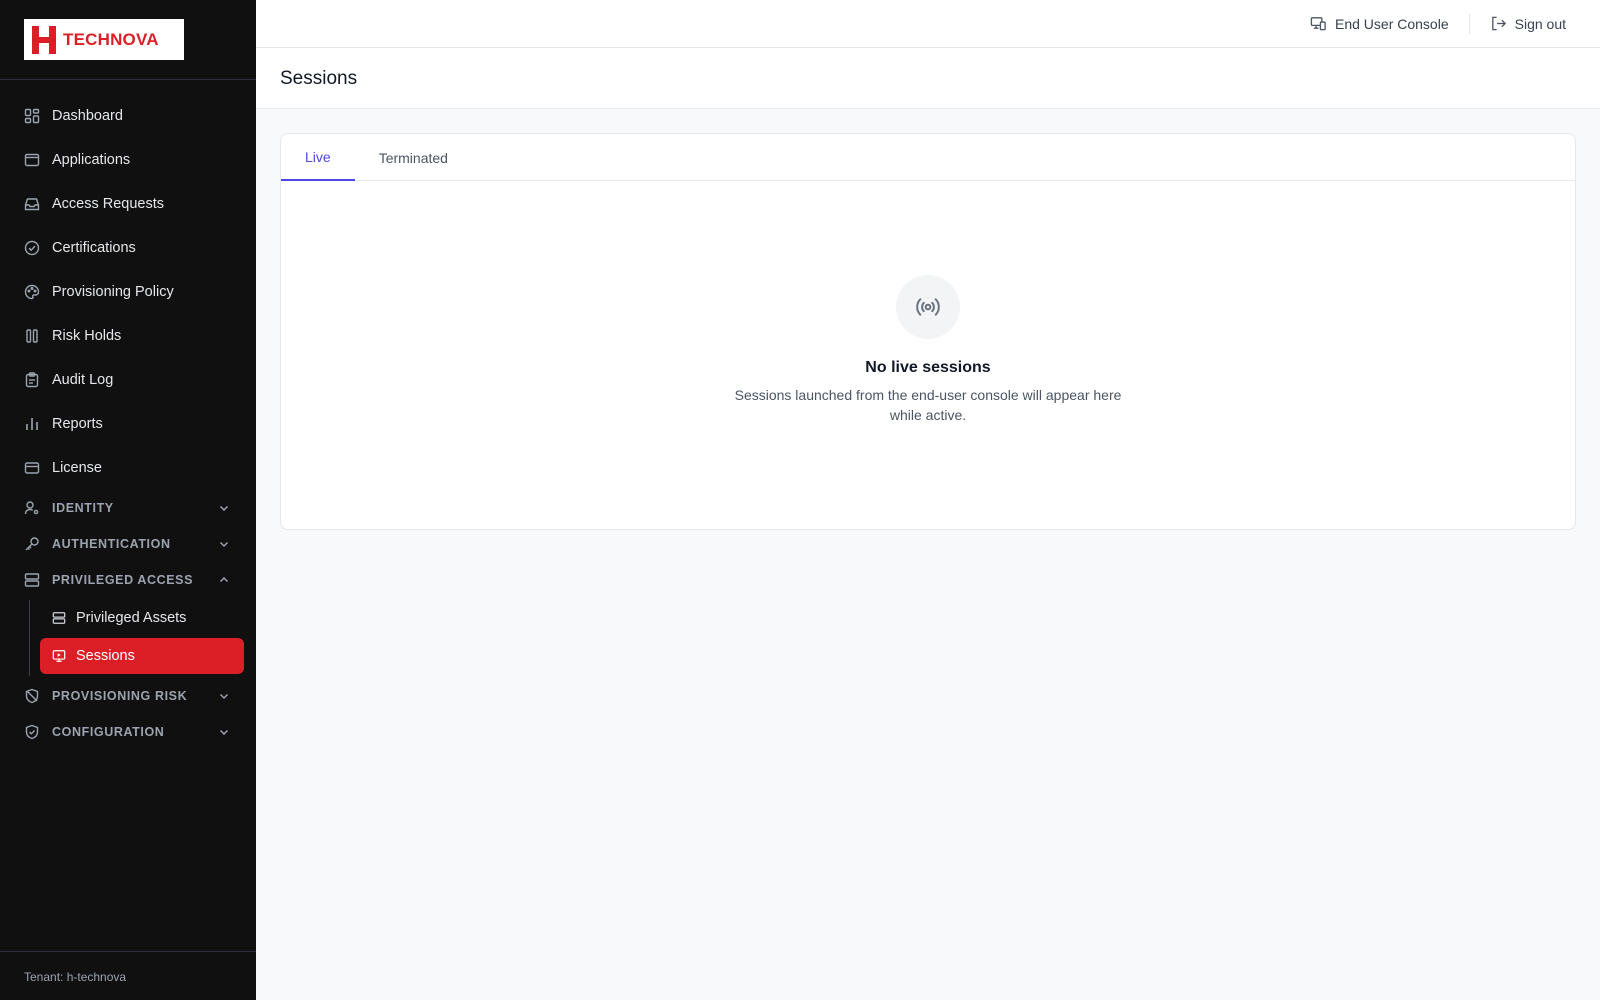  I want to click on inbox-icon, so click(32, 204).